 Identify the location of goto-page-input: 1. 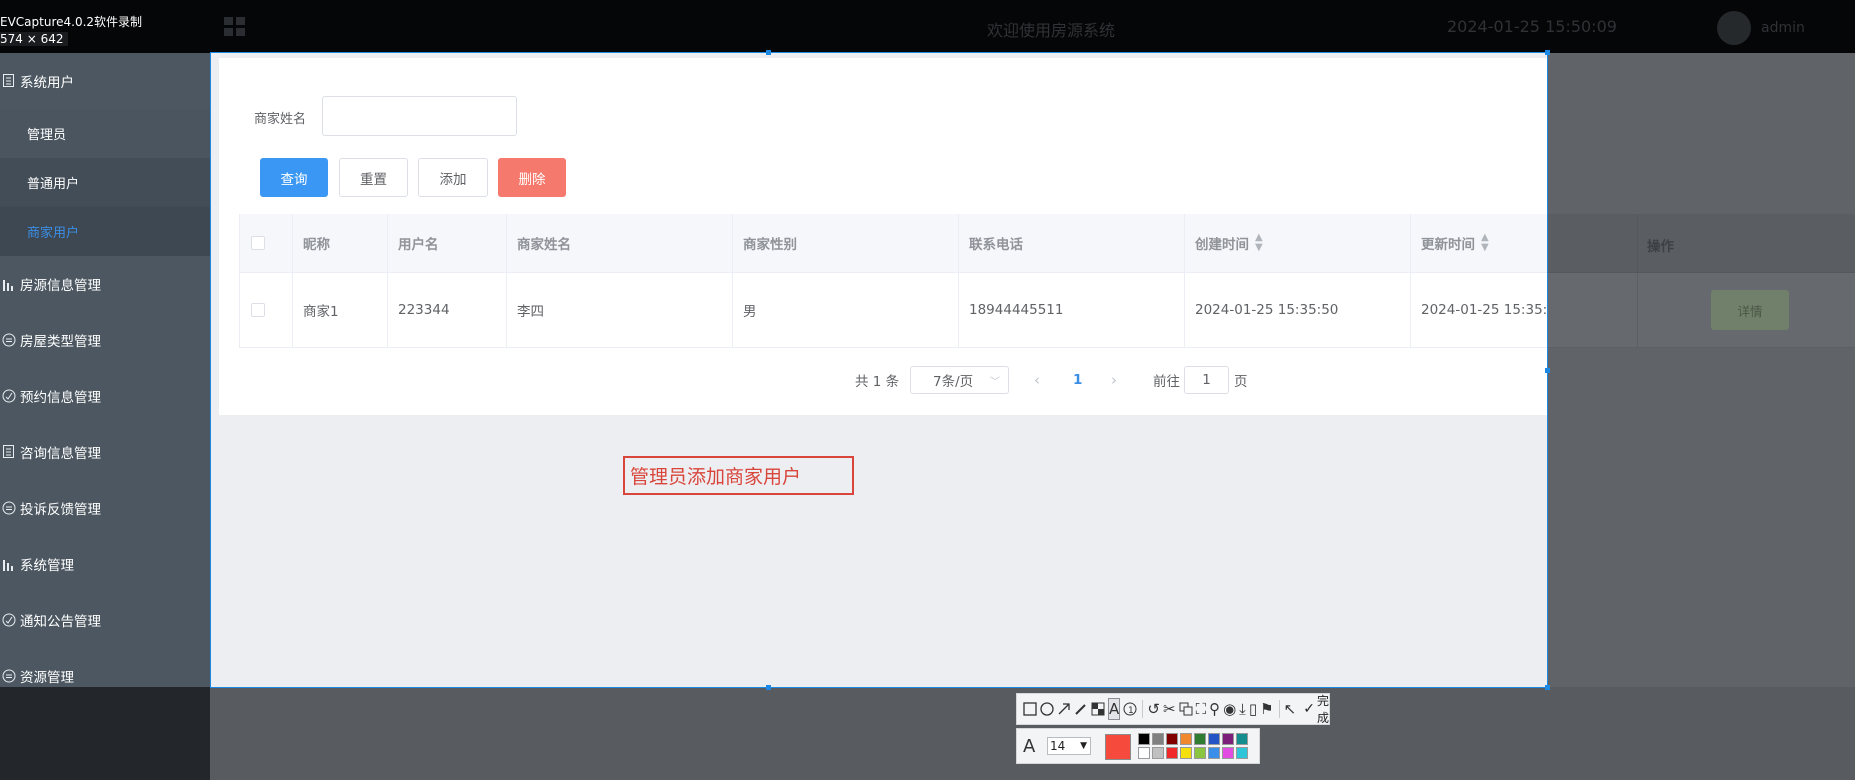
(1206, 380).